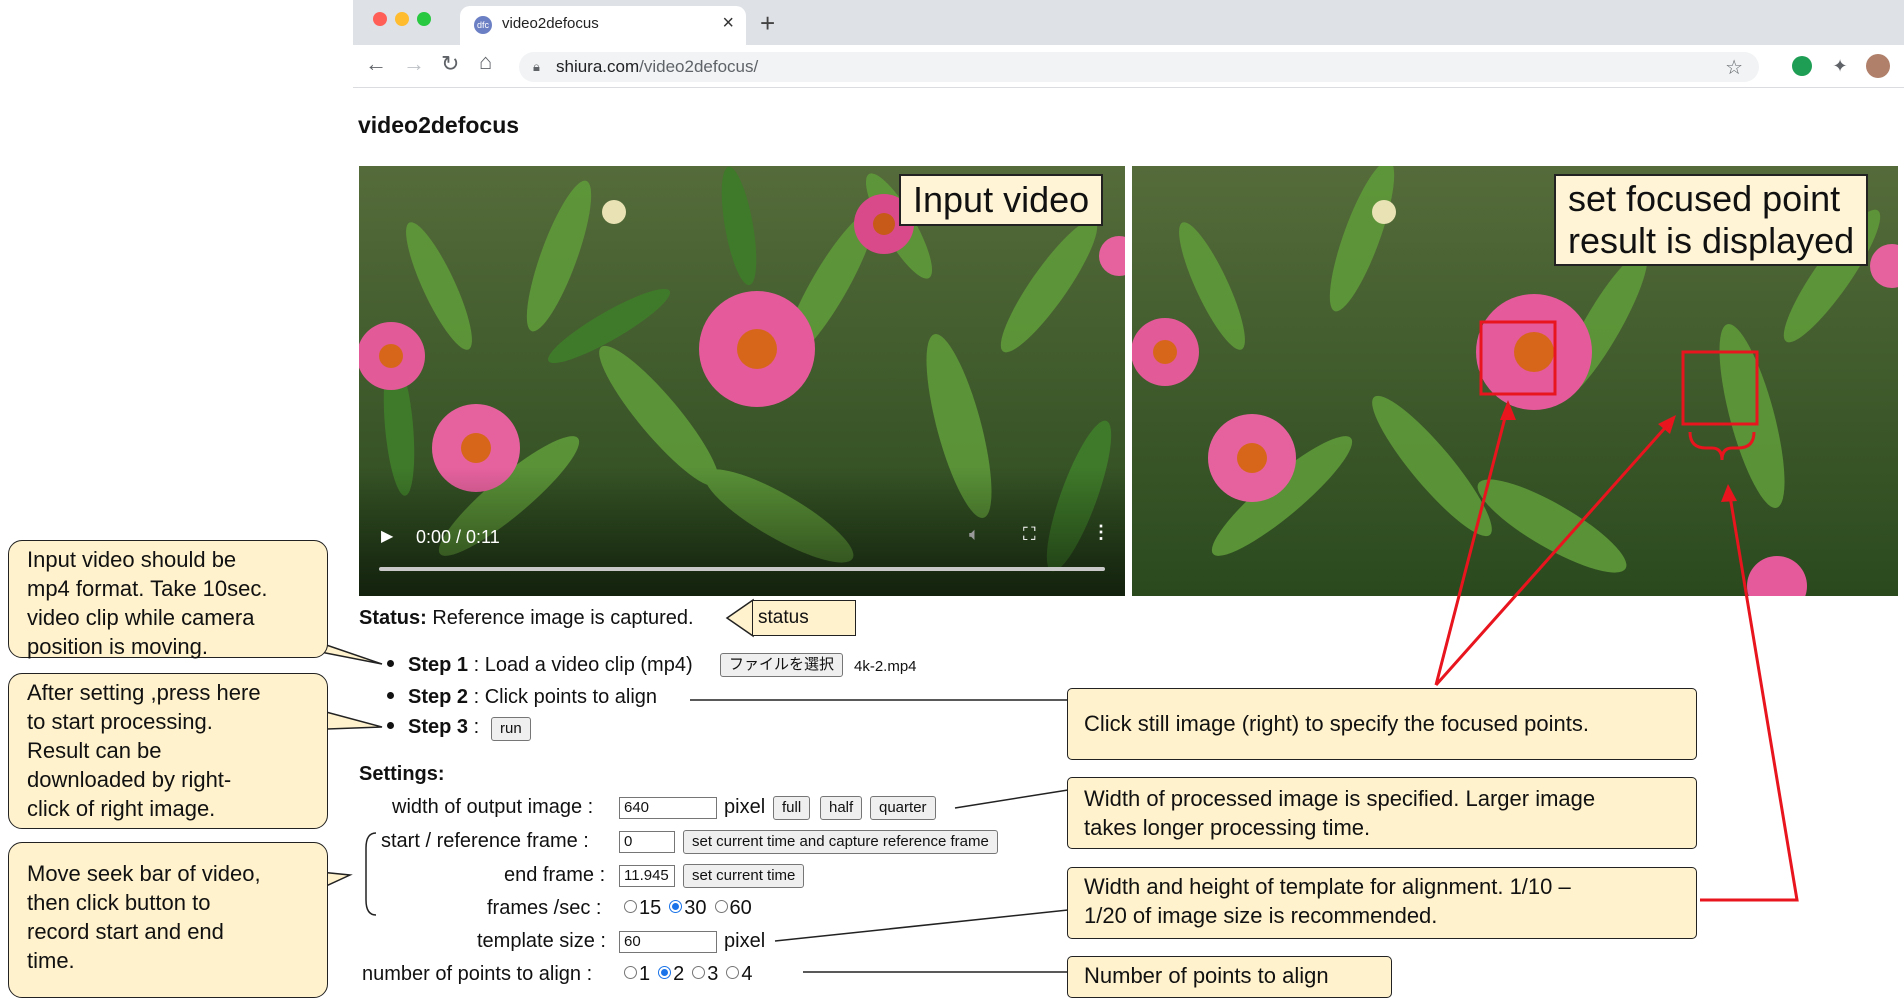 The image size is (1904, 1008). I want to click on input-note-line3: video clip while camera, so click(141, 617).